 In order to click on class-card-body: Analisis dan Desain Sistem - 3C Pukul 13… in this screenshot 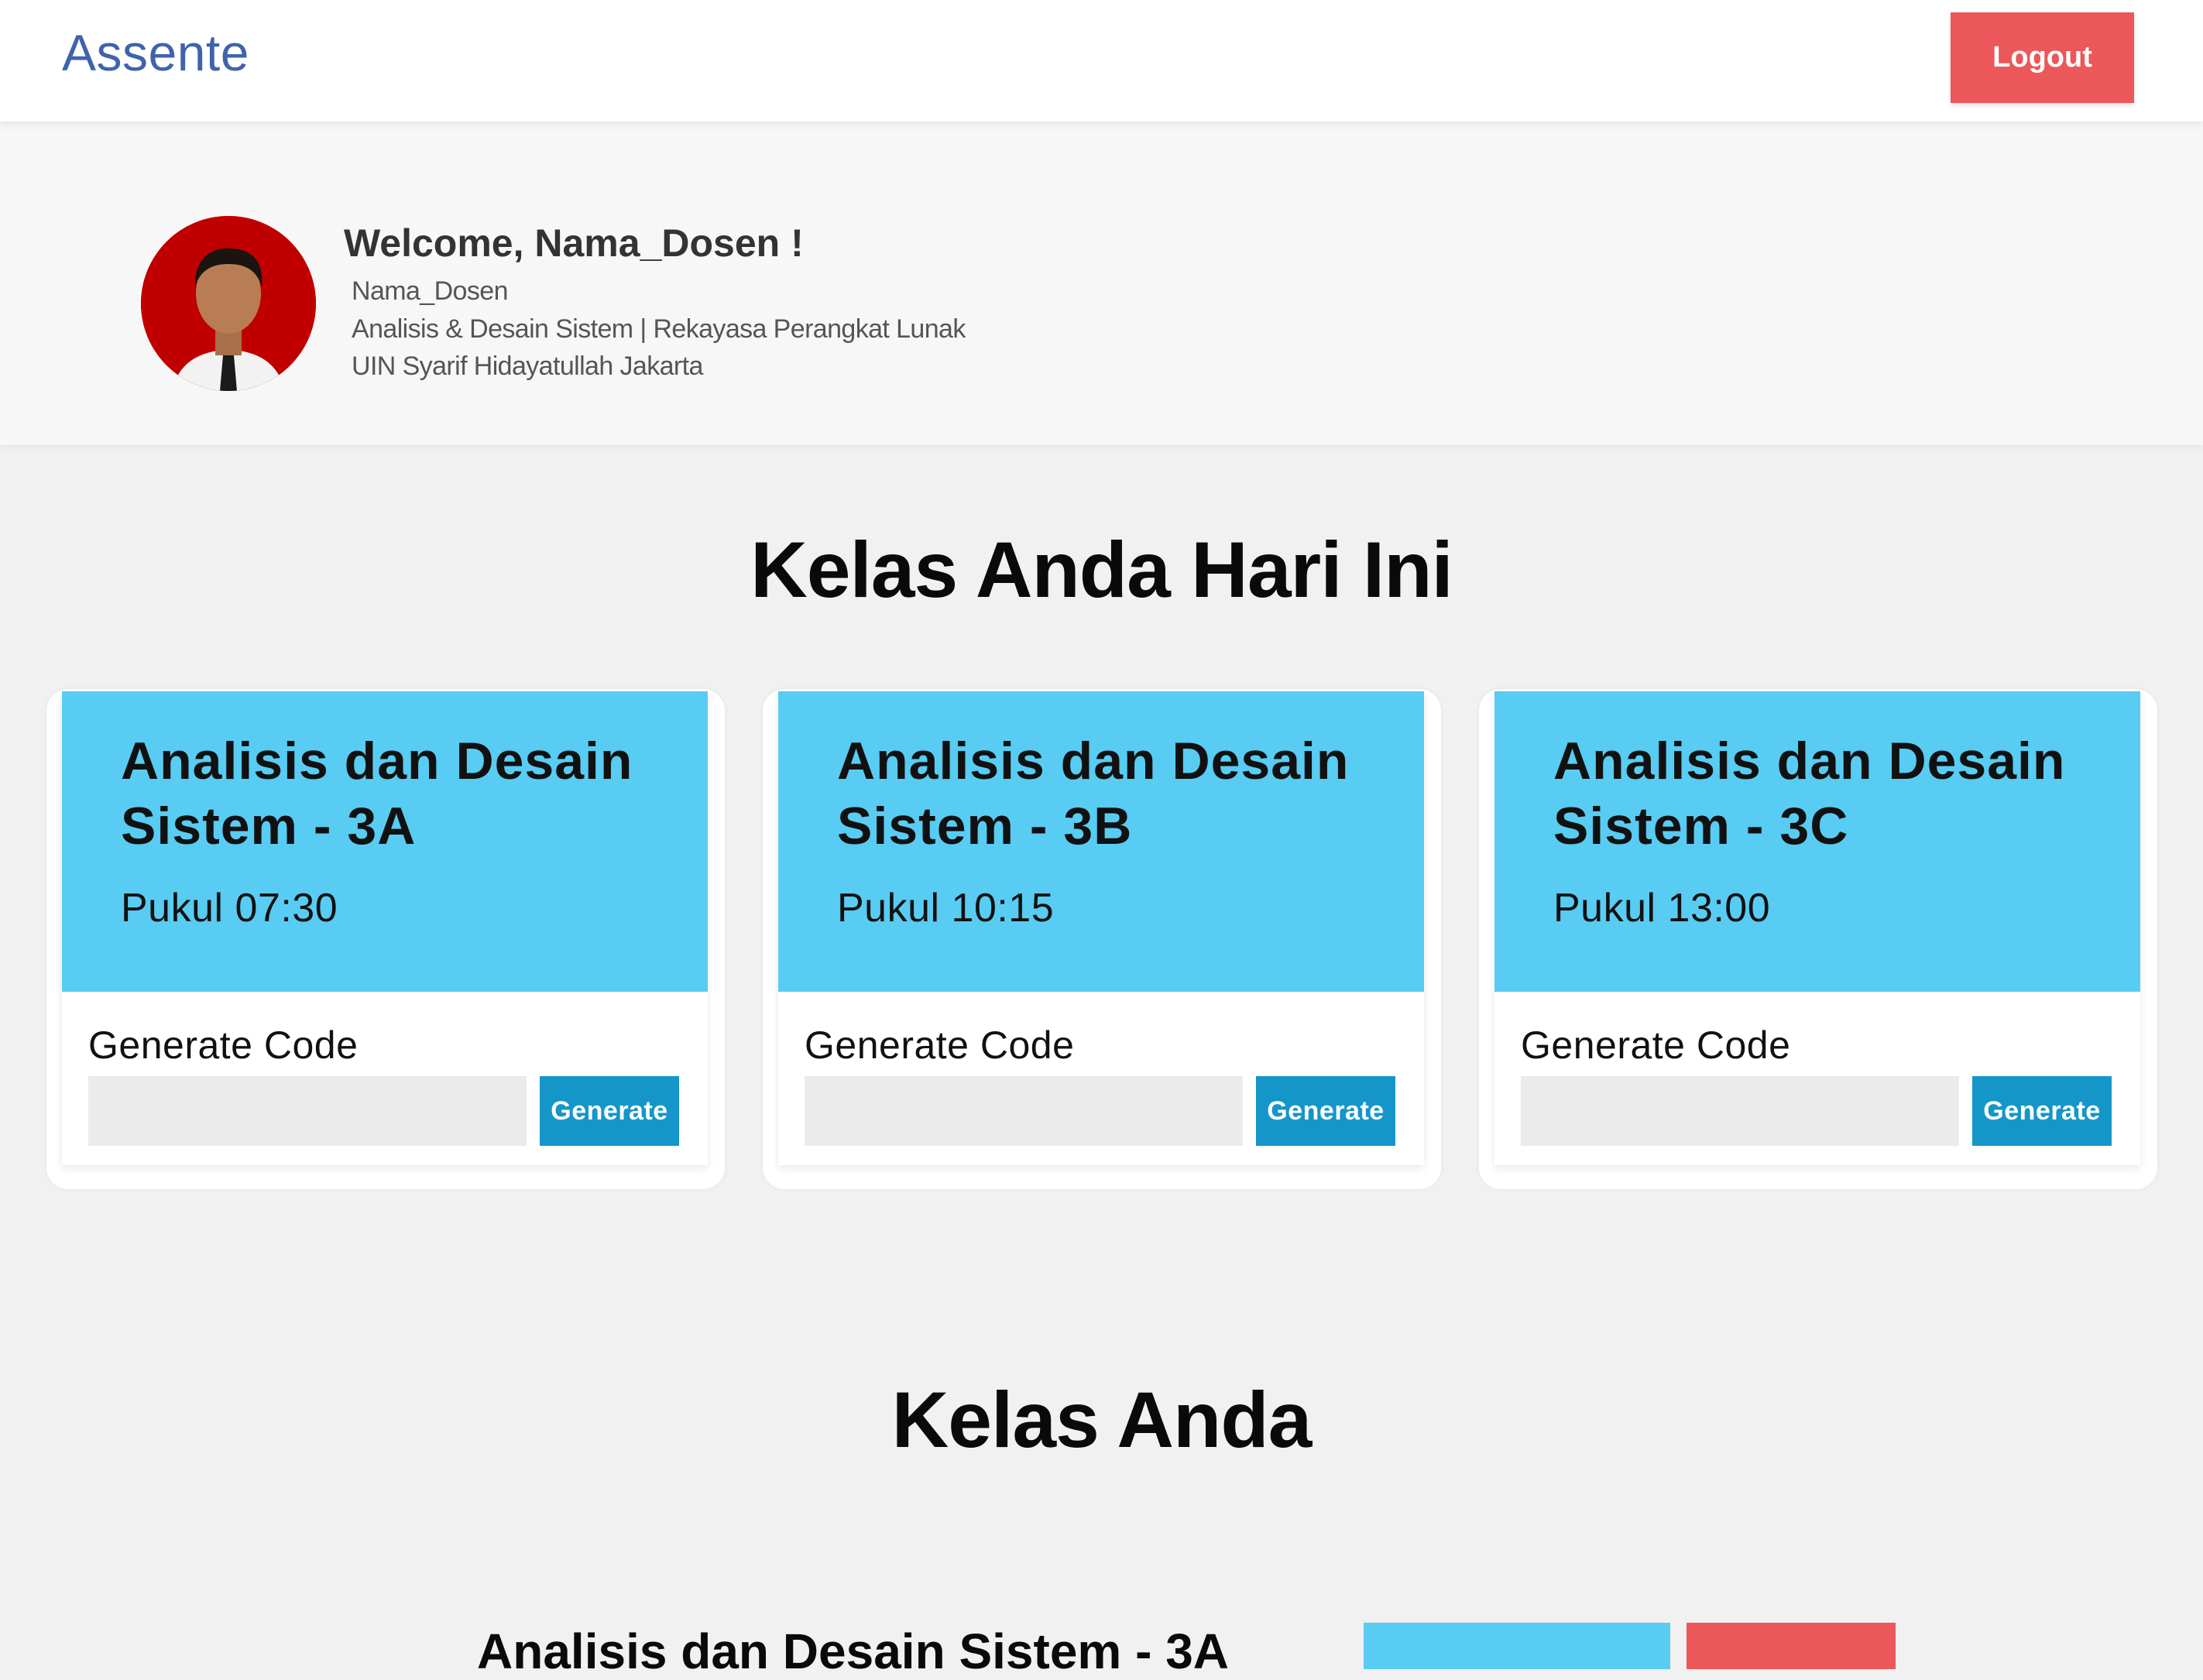, I will do `click(1817, 928)`.